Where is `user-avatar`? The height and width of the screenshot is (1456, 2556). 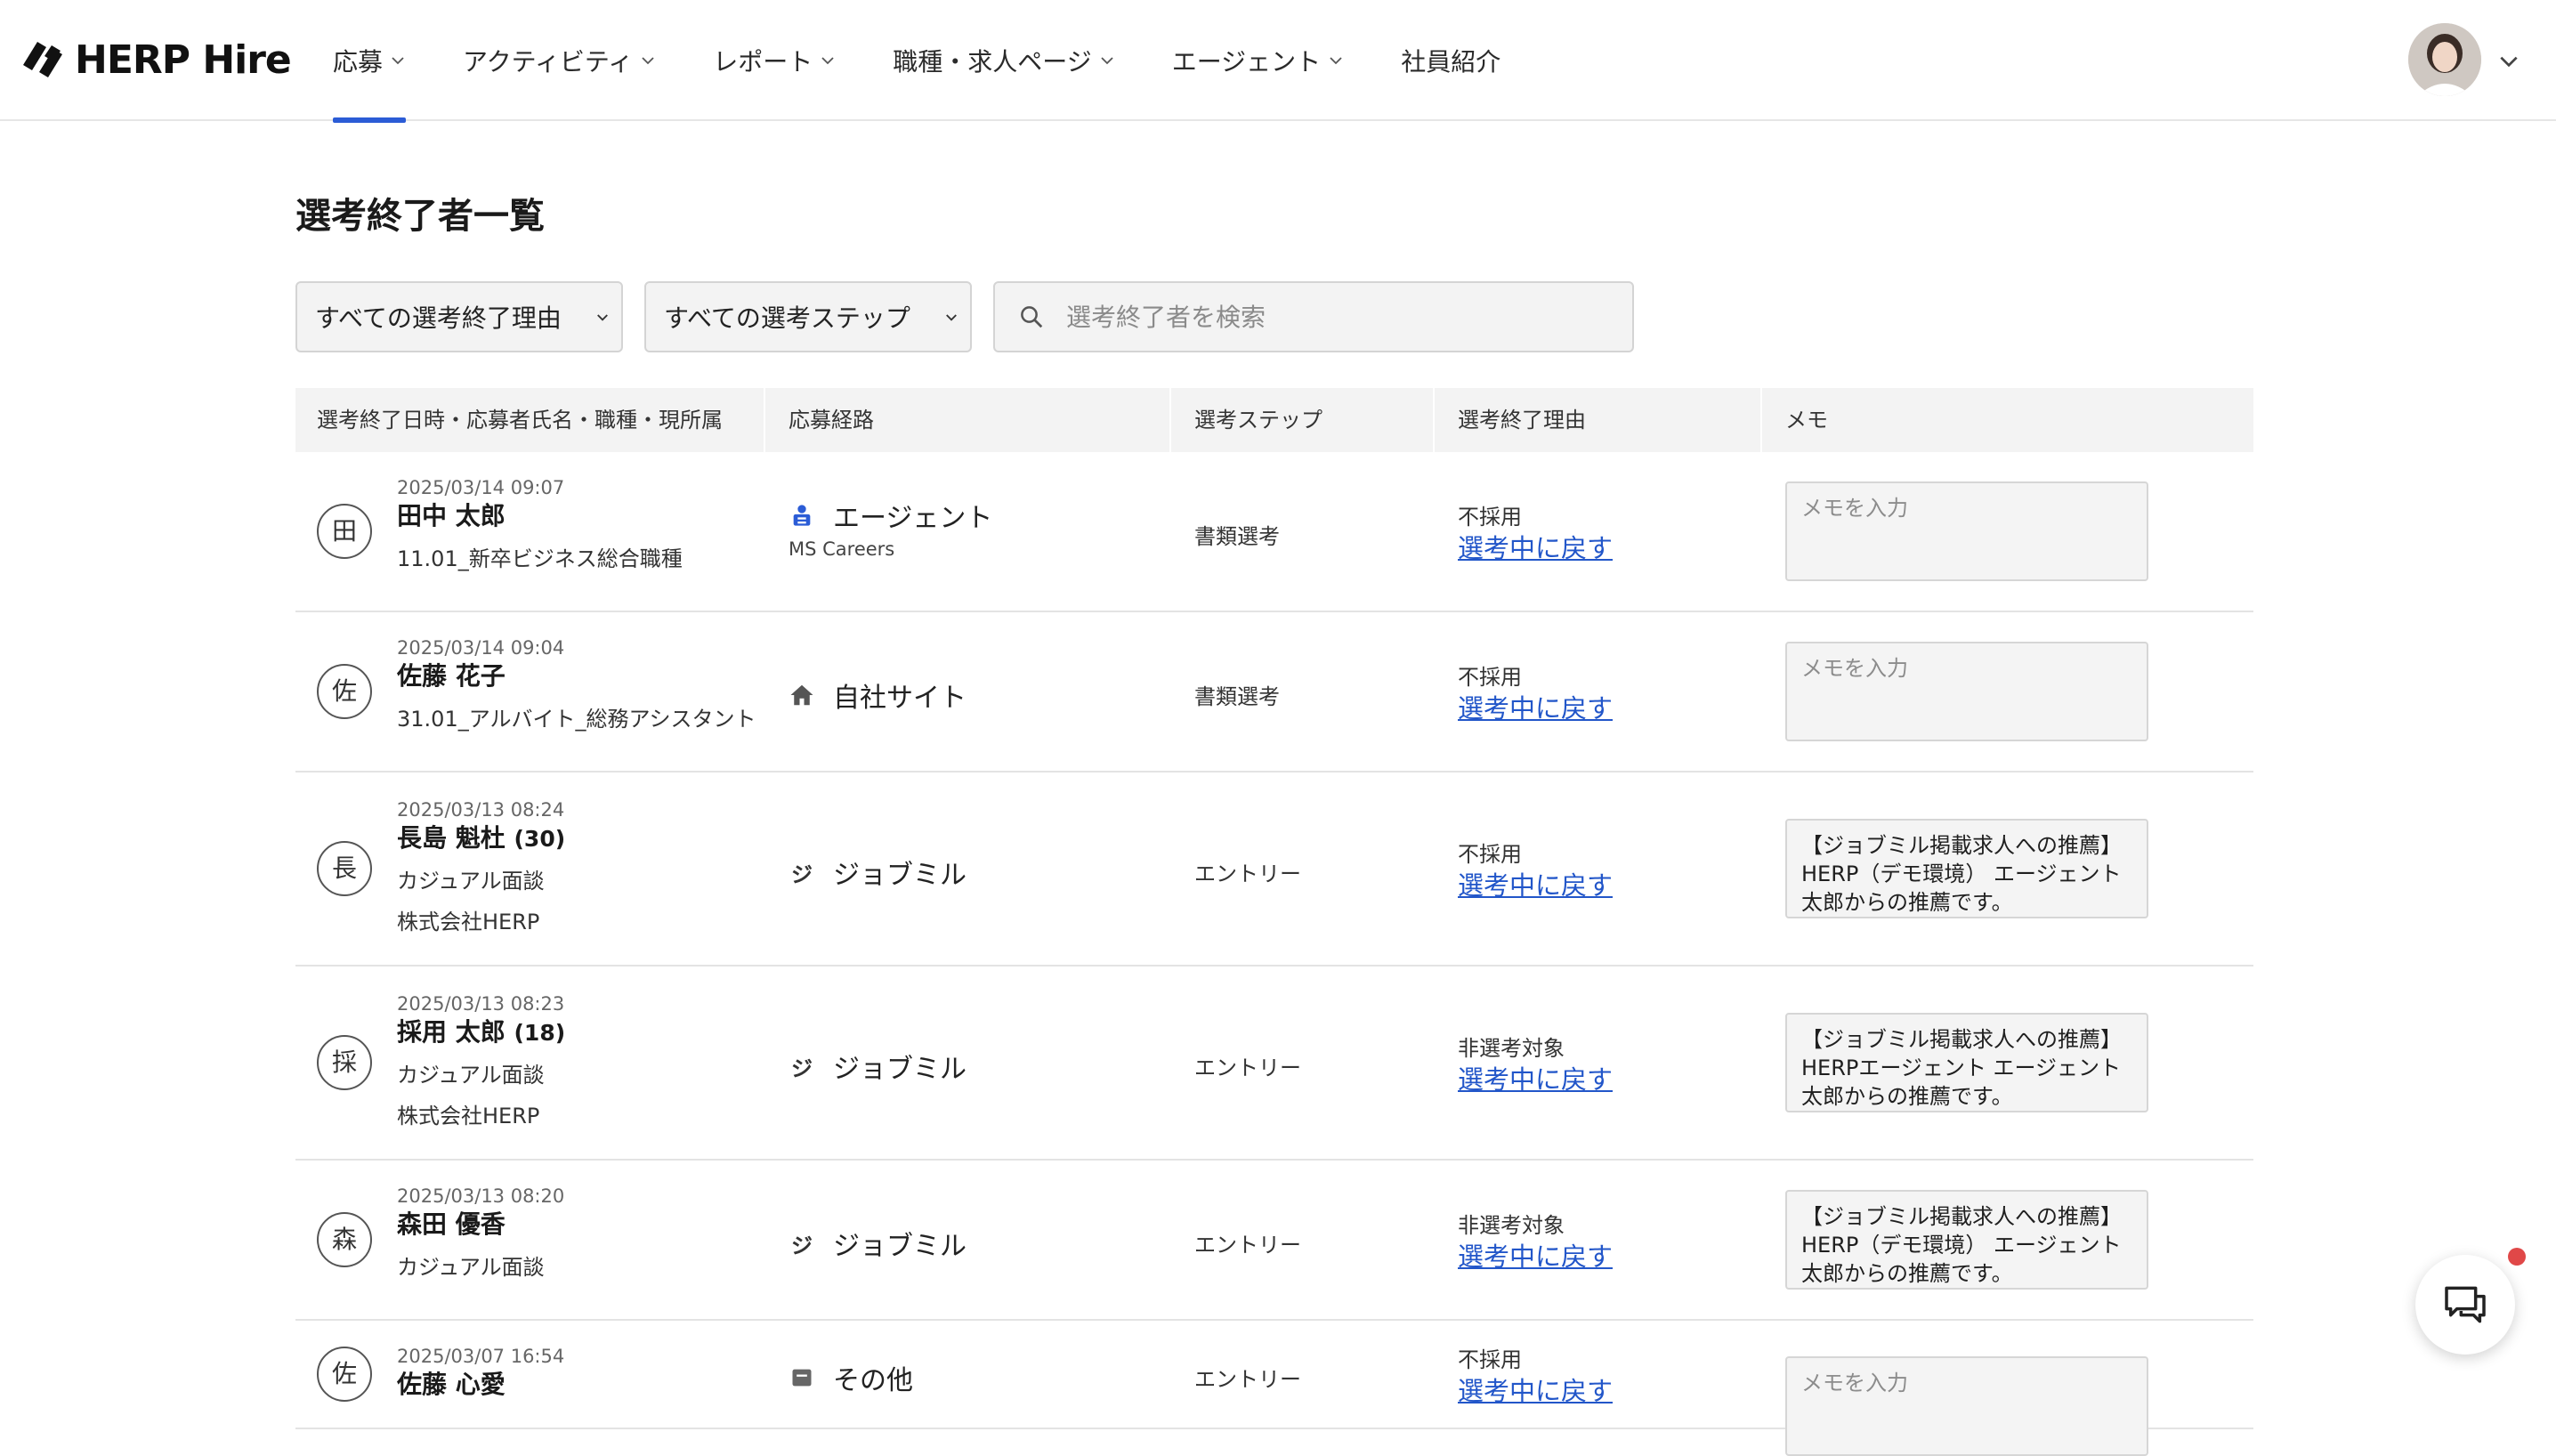
user-avatar is located at coordinates (2444, 59).